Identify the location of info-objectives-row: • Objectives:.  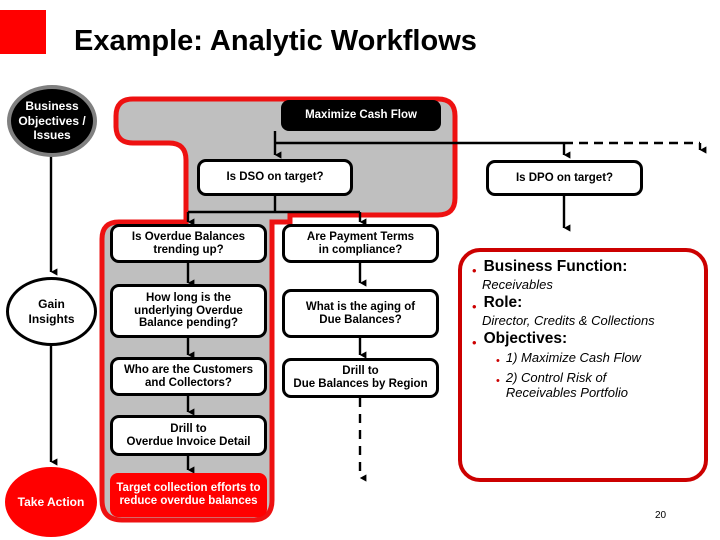
(583, 339).